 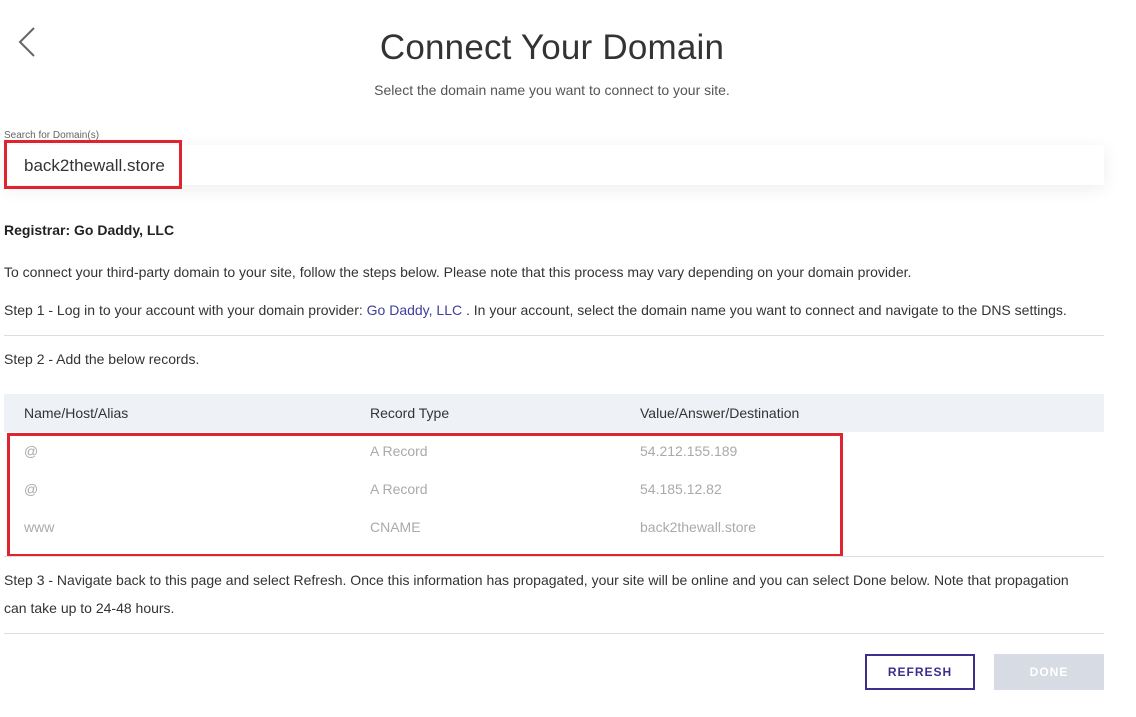 What do you see at coordinates (102, 359) in the screenshot?
I see `step2-text: Step 2 - Add the below records.` at bounding box center [102, 359].